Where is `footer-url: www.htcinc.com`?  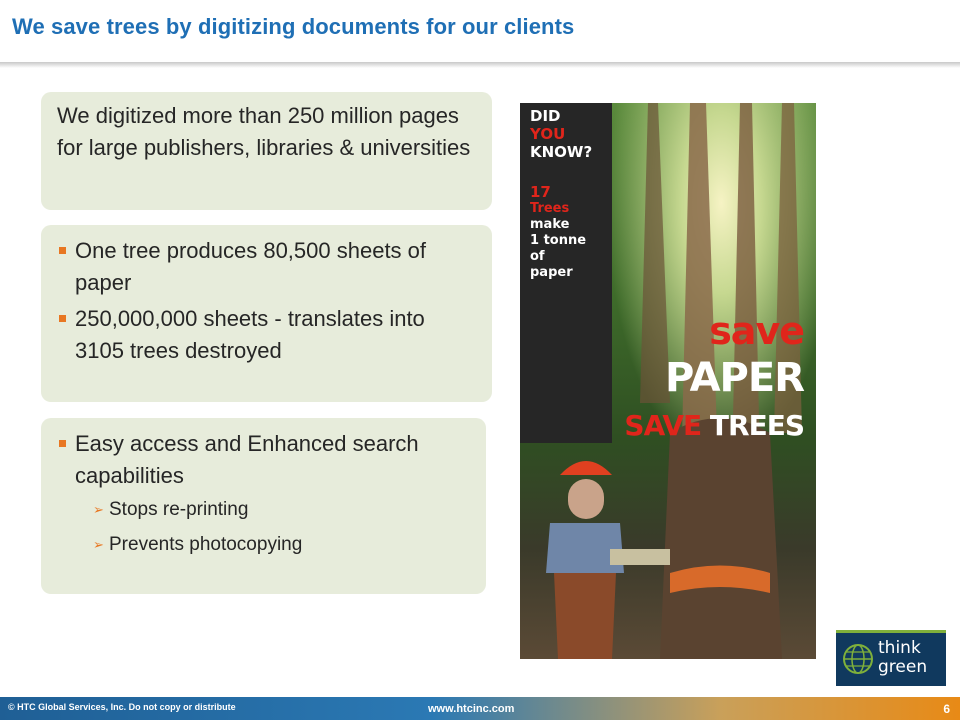
footer-url: www.htcinc.com is located at coordinates (471, 709).